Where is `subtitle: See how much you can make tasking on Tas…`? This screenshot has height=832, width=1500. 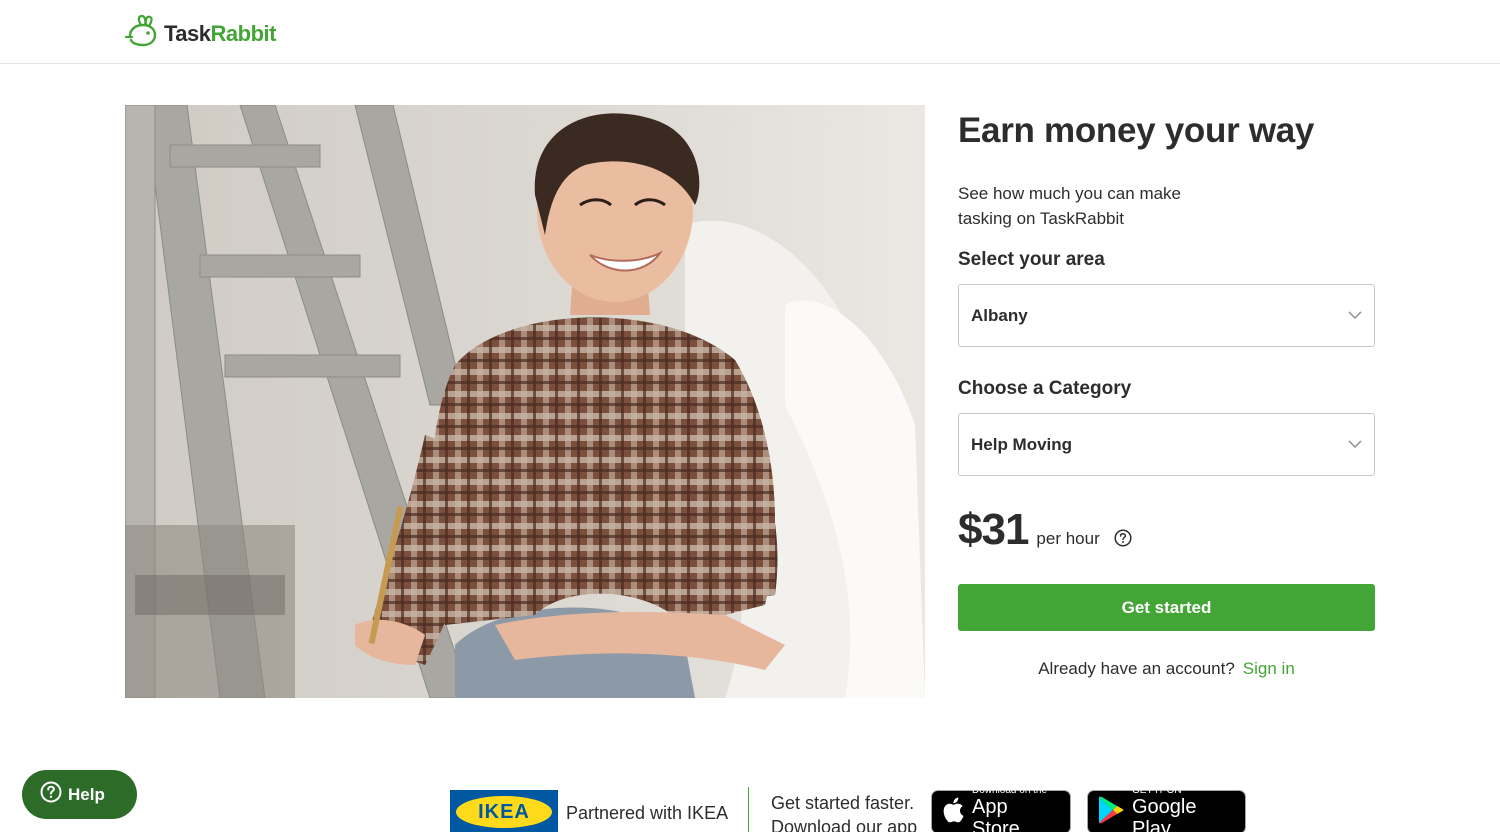
subtitle: See how much you can make tasking on Tas… is located at coordinates (1070, 206).